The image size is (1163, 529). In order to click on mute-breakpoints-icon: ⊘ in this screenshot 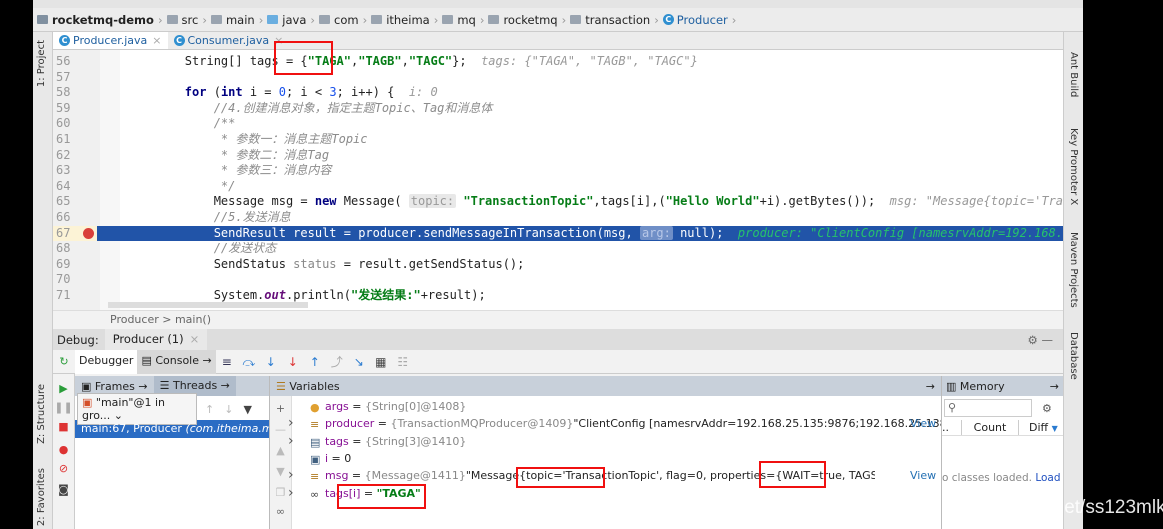, I will do `click(63, 468)`.